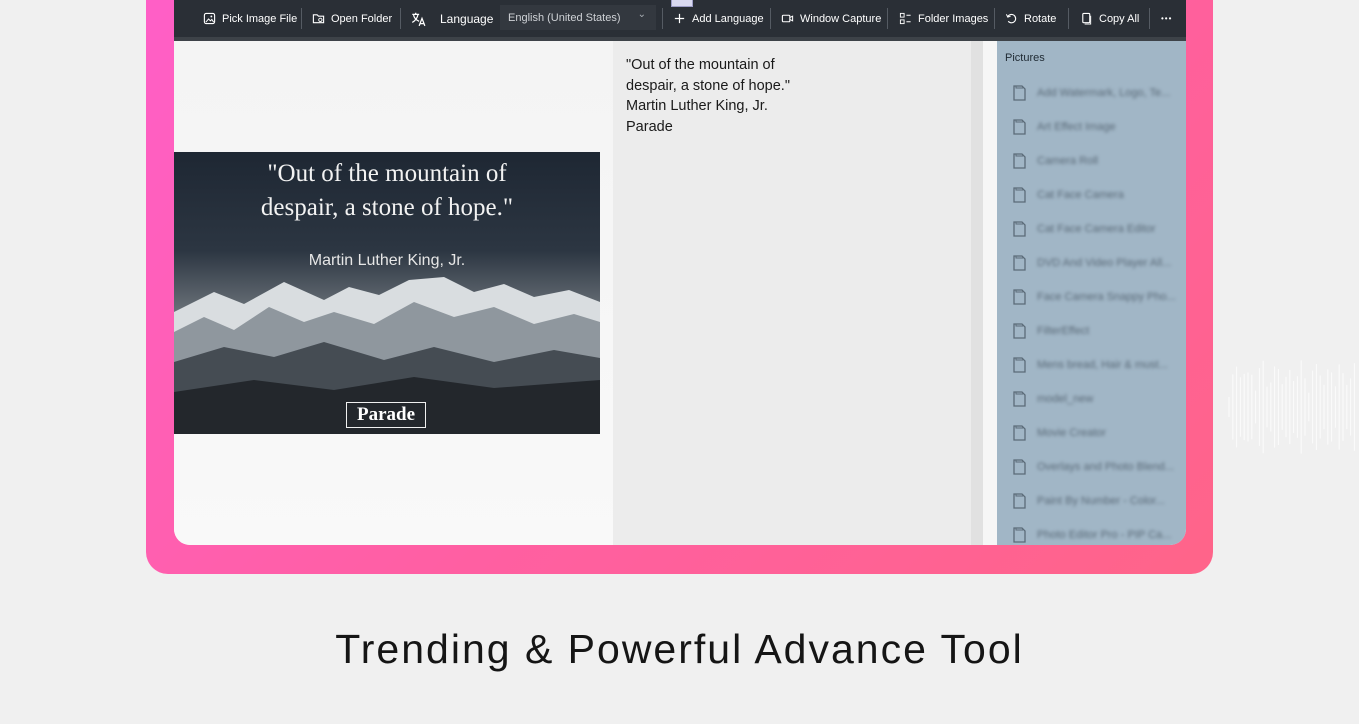 Image resolution: width=1359 pixels, height=724 pixels. I want to click on ocr-line: "Out of the mountain of, so click(700, 65).